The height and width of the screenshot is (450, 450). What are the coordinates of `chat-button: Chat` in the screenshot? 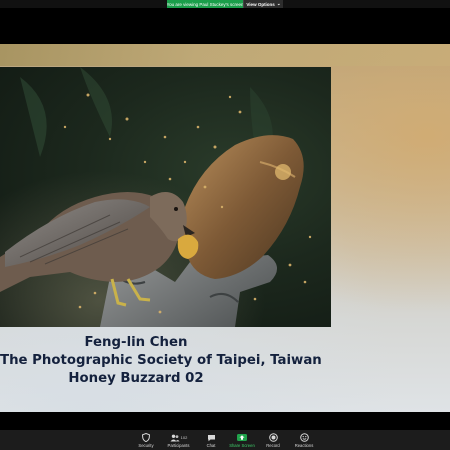 It's located at (211, 440).